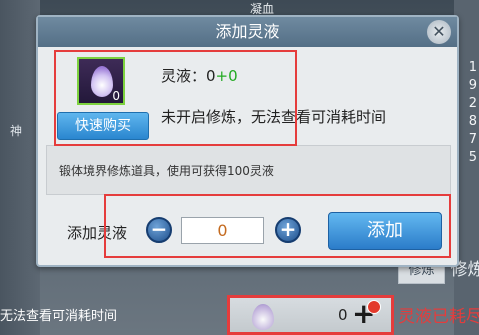  Describe the element at coordinates (247, 32) in the screenshot. I see `dialog-title: 添加灵液` at that location.